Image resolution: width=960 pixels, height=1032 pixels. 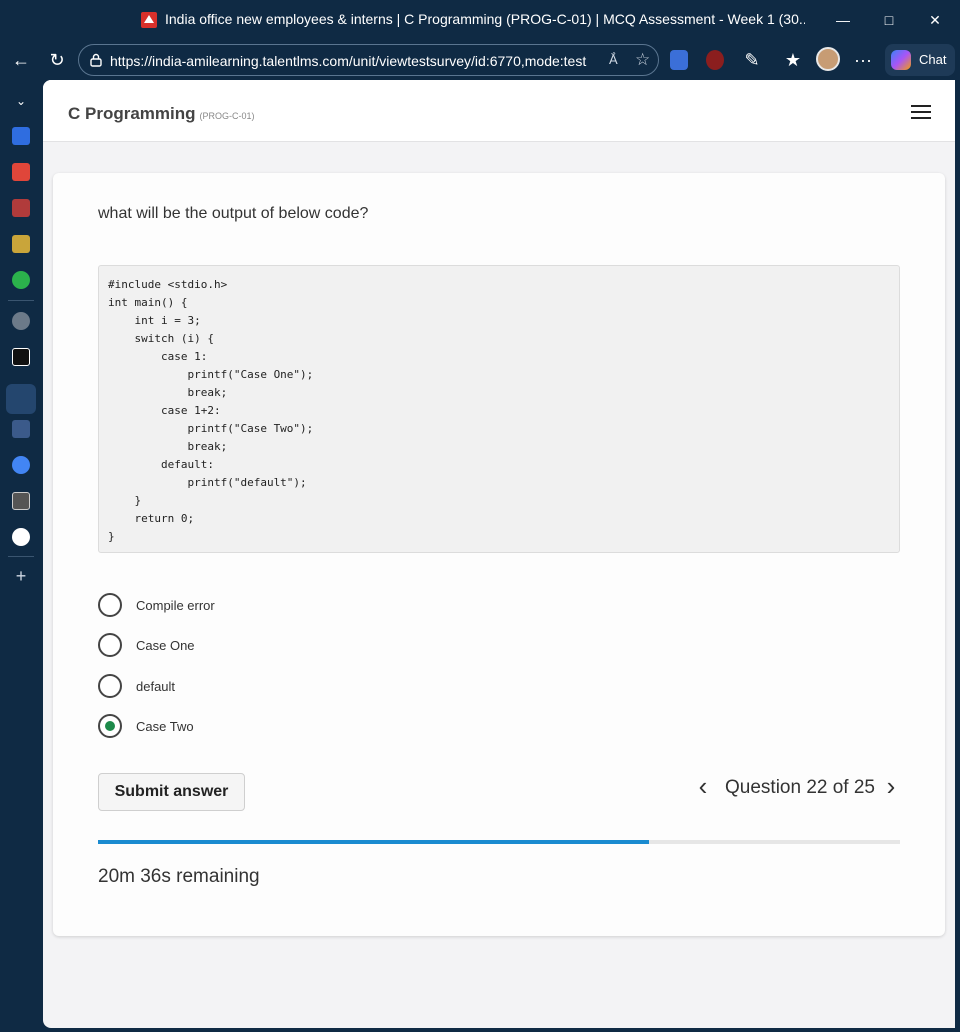 What do you see at coordinates (149, 20) in the screenshot?
I see `site-favicon-icon` at bounding box center [149, 20].